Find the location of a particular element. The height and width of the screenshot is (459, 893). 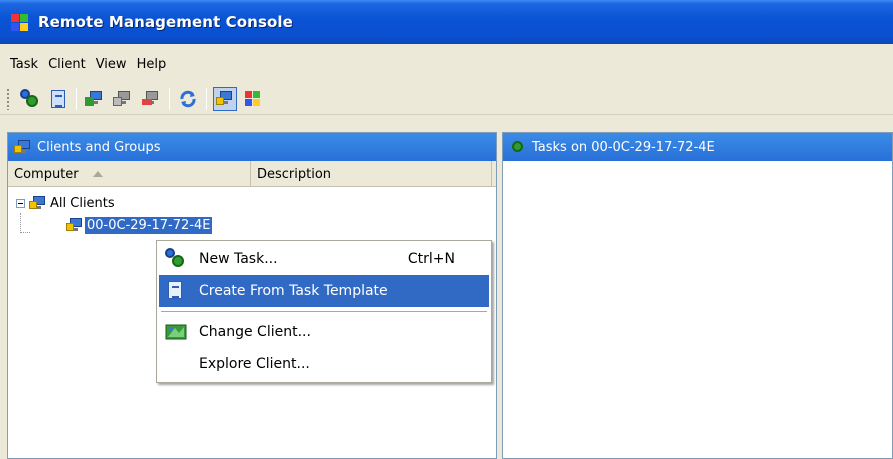

task-template-button is located at coordinates (58, 99).